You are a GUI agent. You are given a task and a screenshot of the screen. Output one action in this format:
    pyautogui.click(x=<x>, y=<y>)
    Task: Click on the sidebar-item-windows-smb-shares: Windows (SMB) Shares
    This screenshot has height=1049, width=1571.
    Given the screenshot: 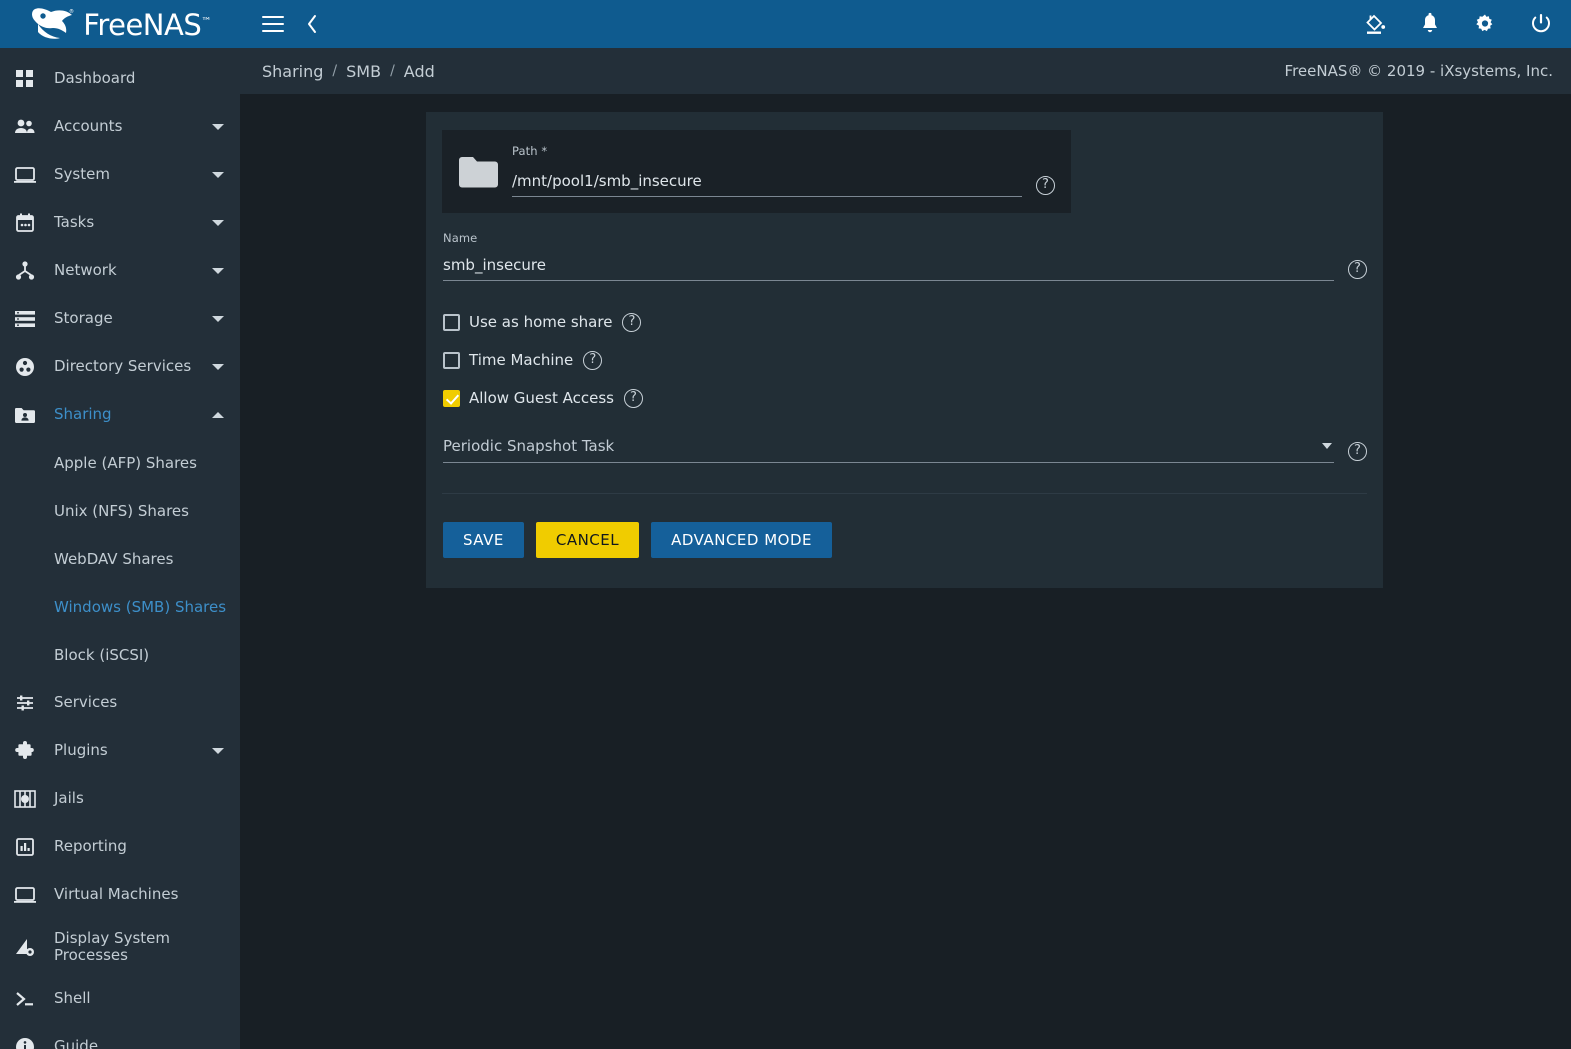 What is the action you would take?
    pyautogui.click(x=120, y=607)
    